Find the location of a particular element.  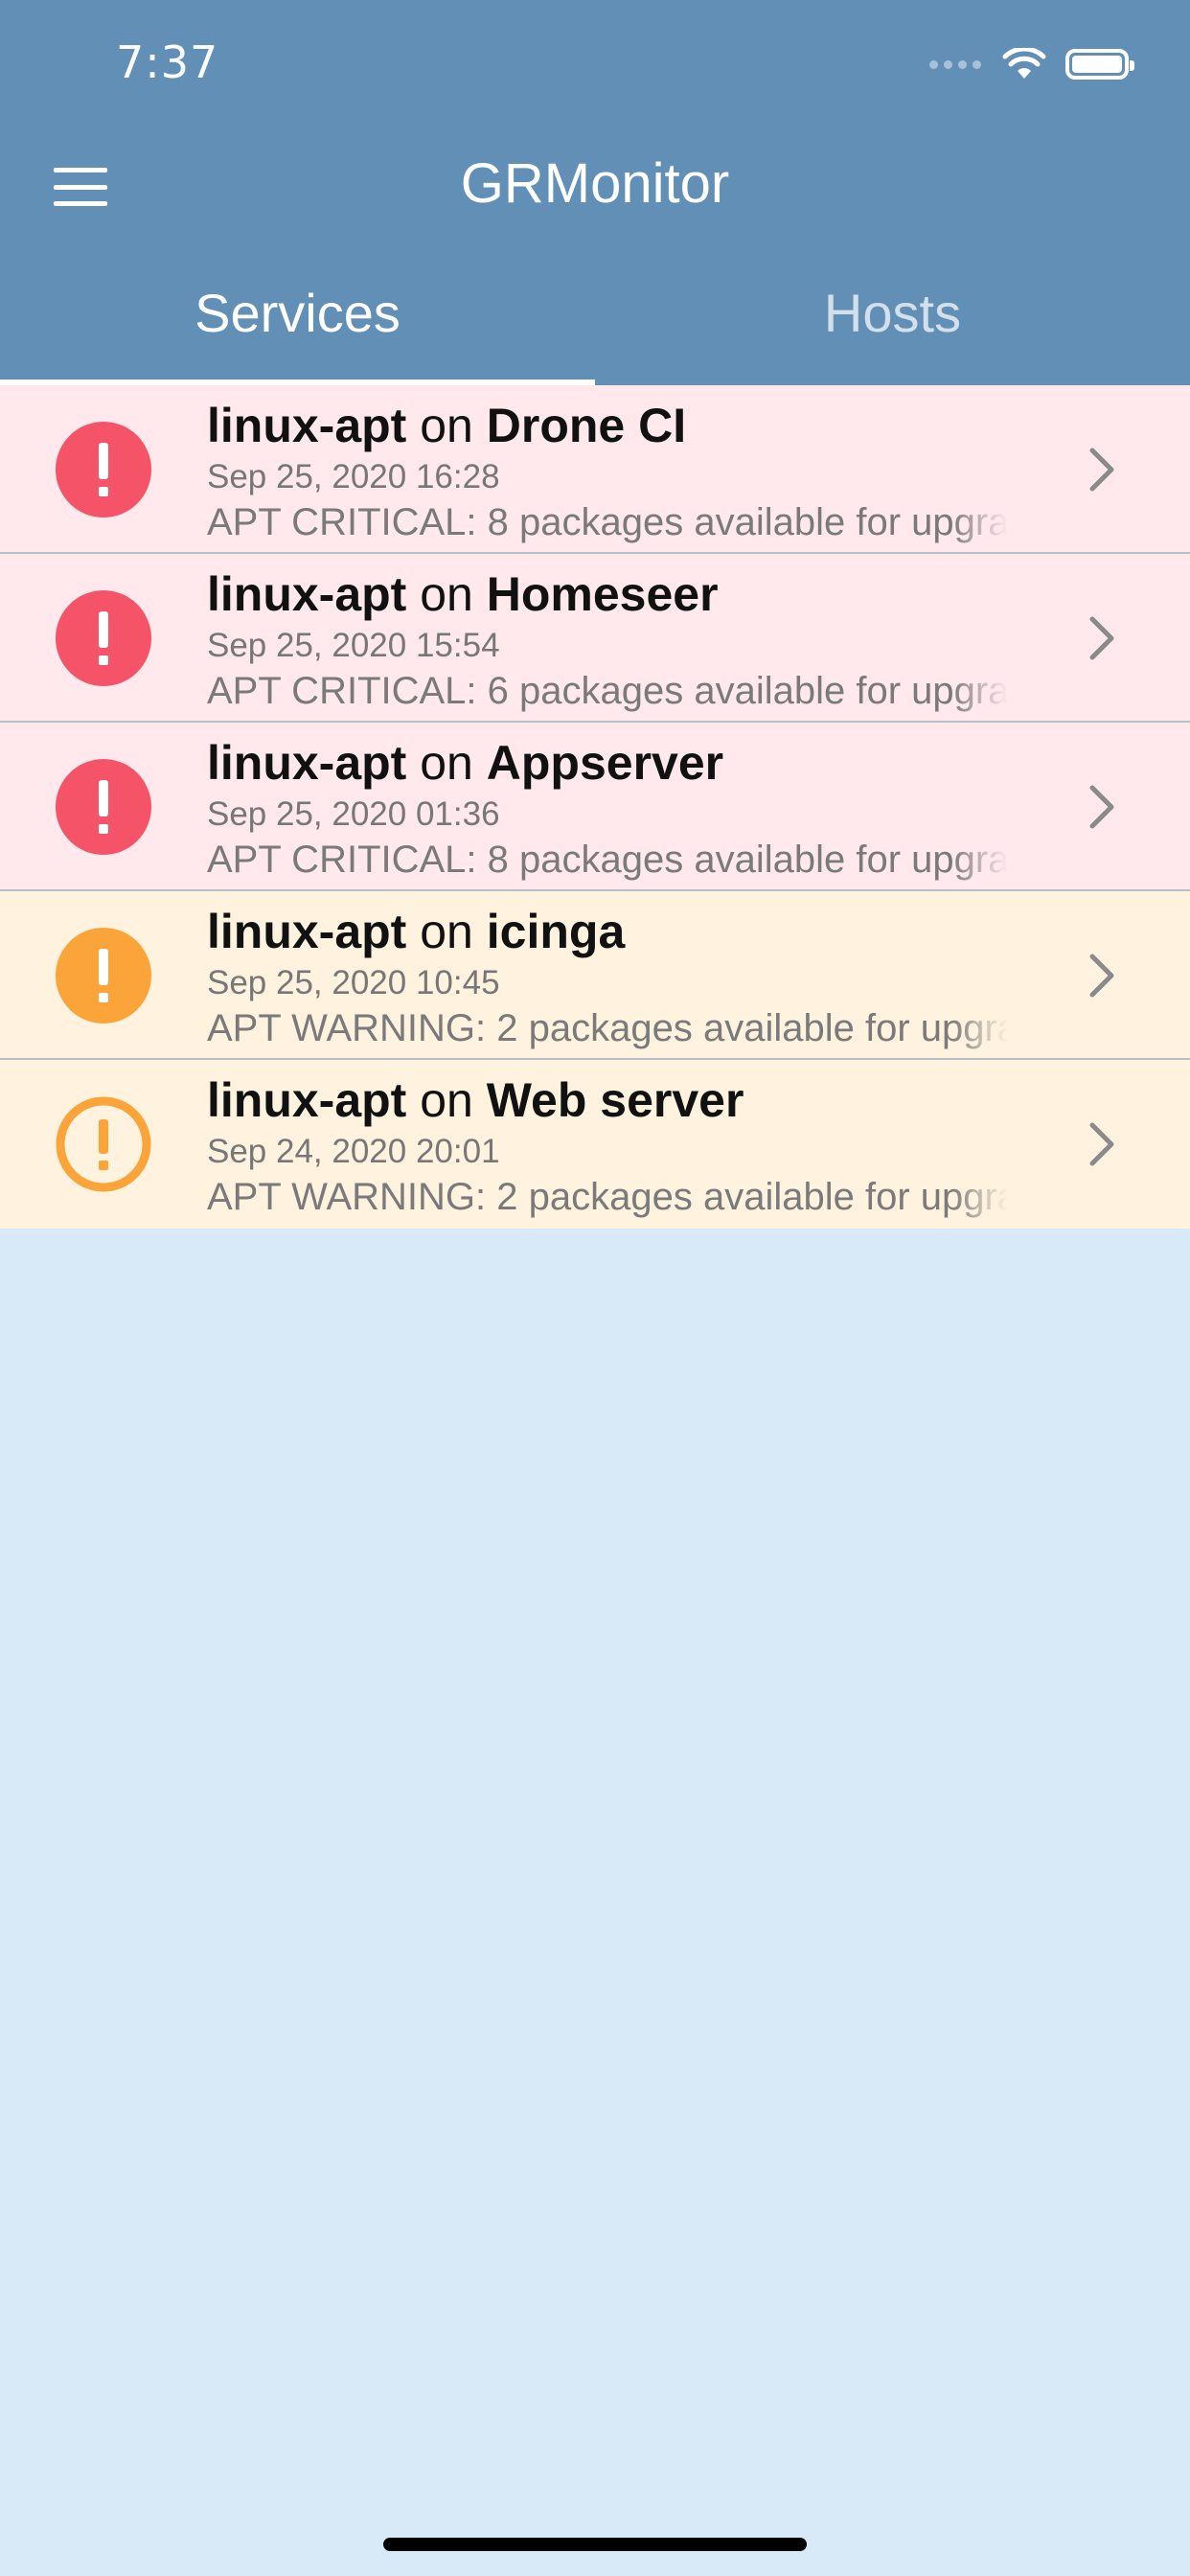

service-title: linux-apt on Drone CI is located at coordinates (607, 425).